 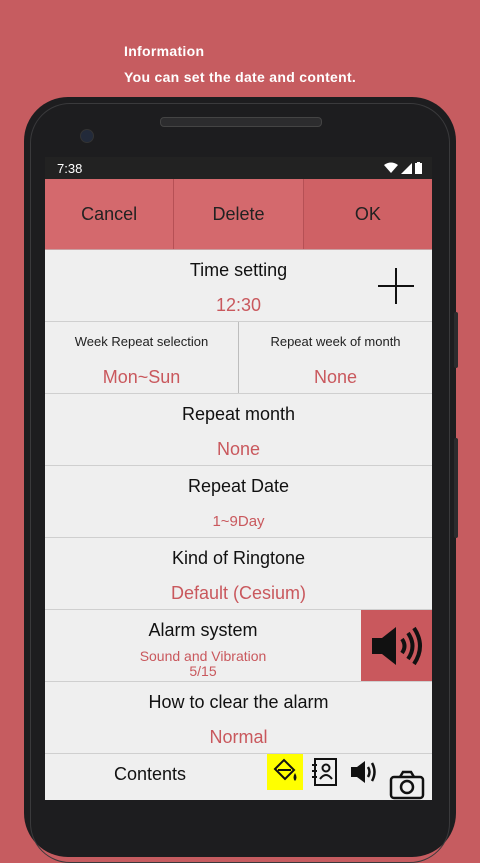 What do you see at coordinates (87, 136) in the screenshot?
I see `front-camera` at bounding box center [87, 136].